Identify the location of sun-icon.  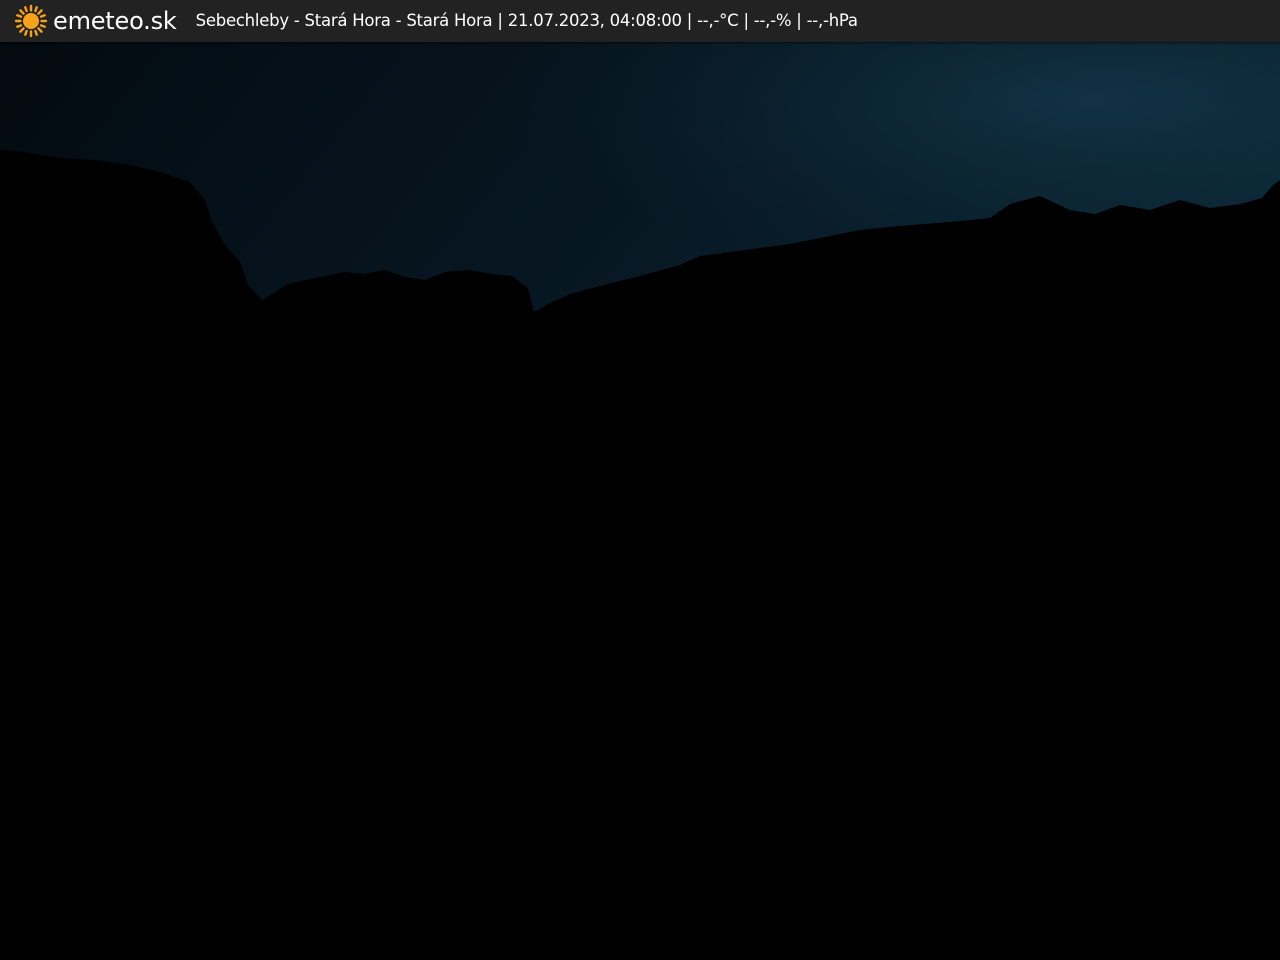
(31, 21).